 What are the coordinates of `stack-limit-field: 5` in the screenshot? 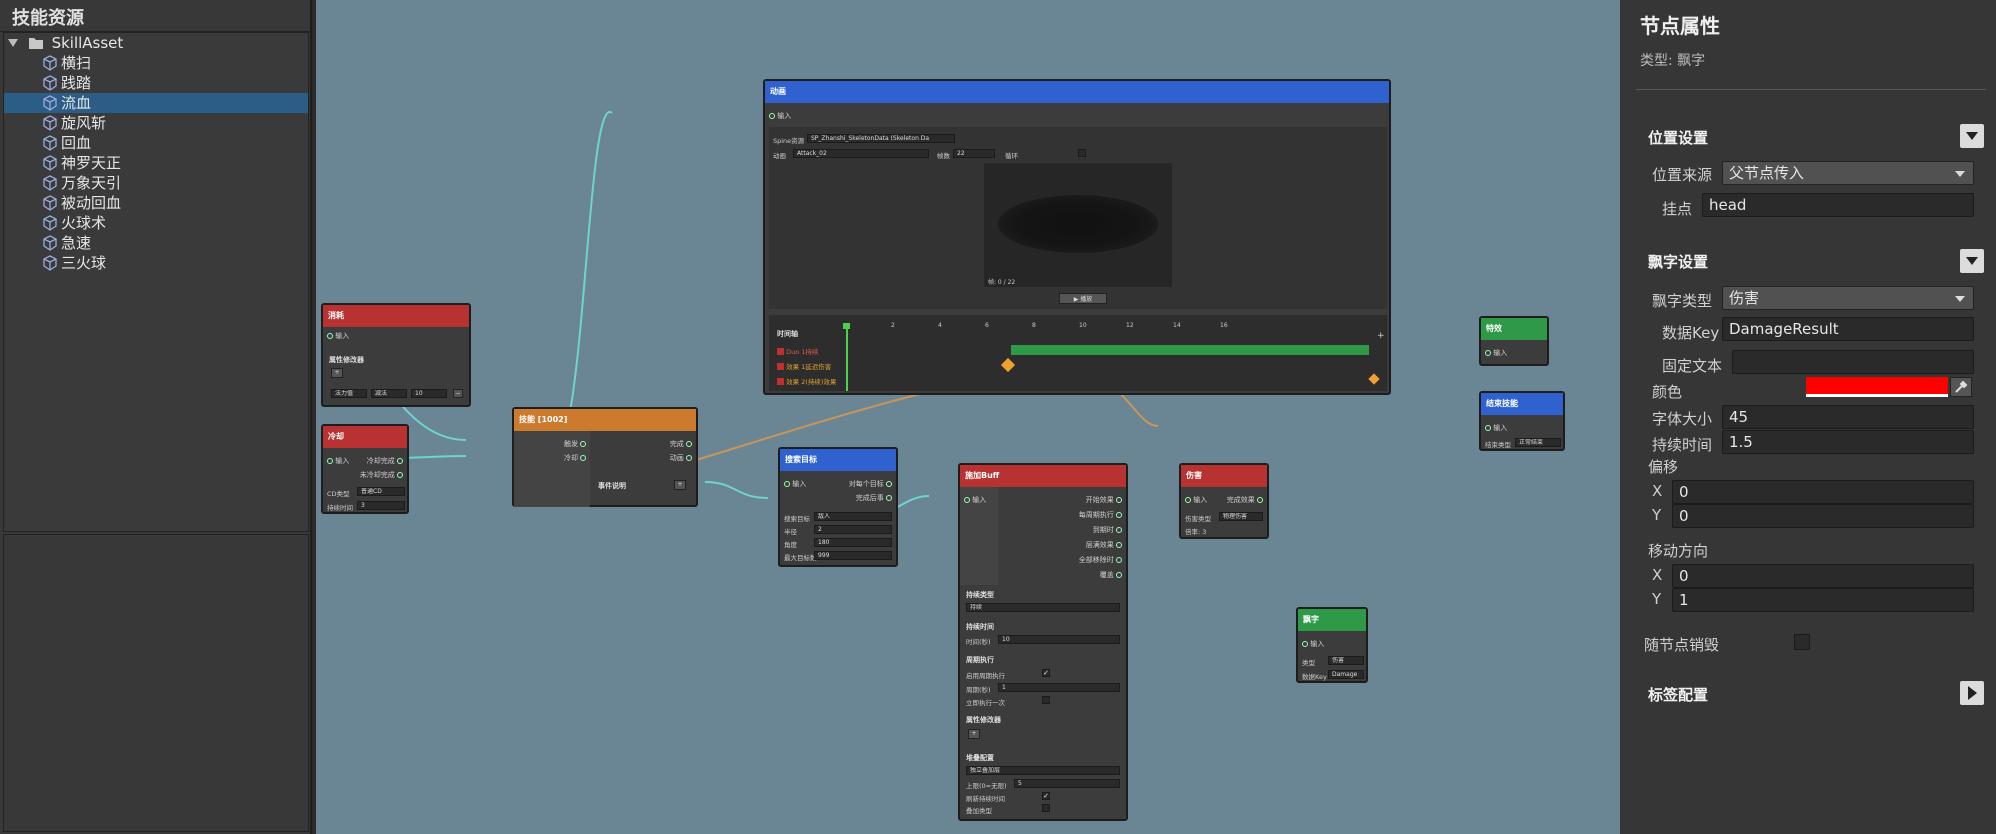 It's located at (1067, 783).